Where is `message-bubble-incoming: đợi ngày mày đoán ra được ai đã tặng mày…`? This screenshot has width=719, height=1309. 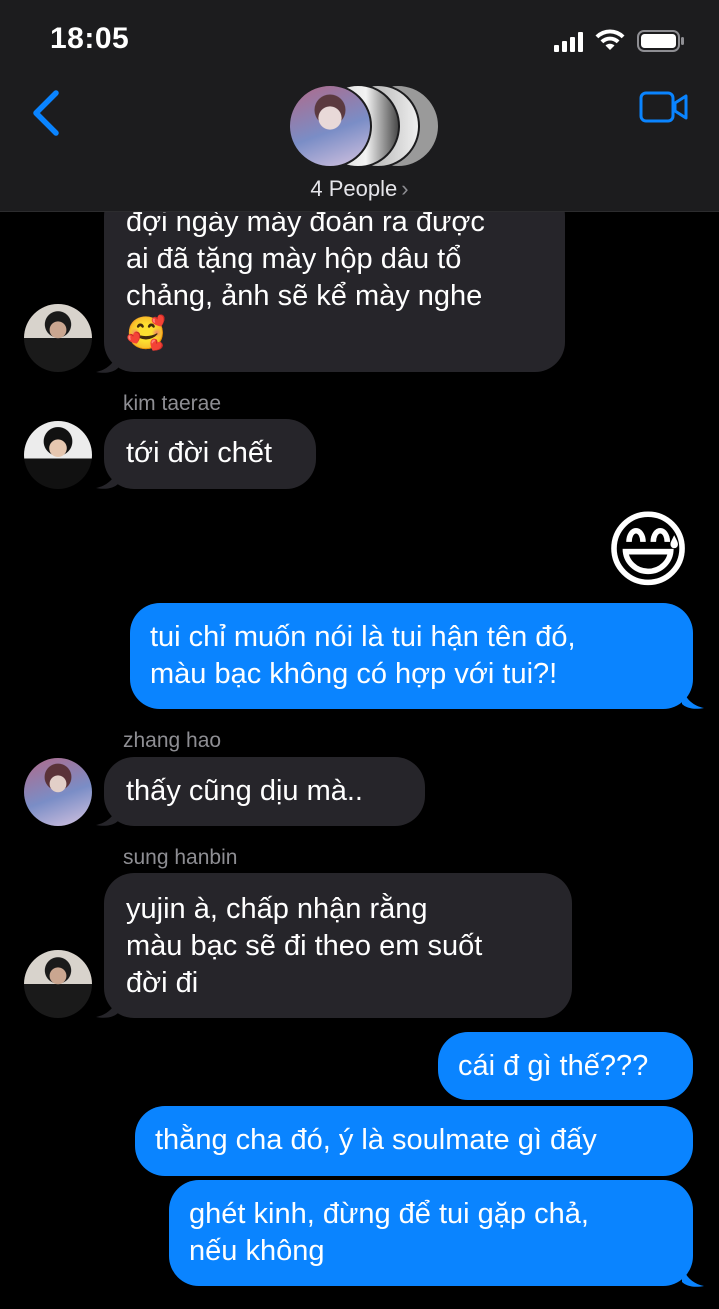 message-bubble-incoming: đợi ngày mày đoán ra được ai đã tặng mày… is located at coordinates (334, 279).